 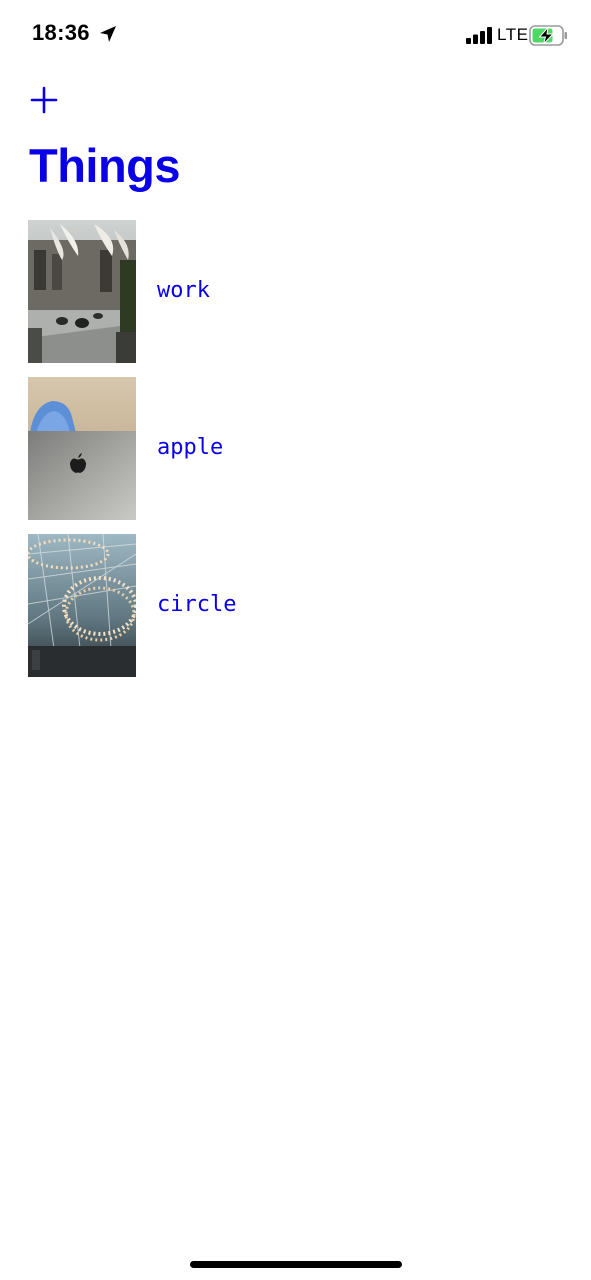 What do you see at coordinates (190, 447) in the screenshot?
I see `item-label: apple` at bounding box center [190, 447].